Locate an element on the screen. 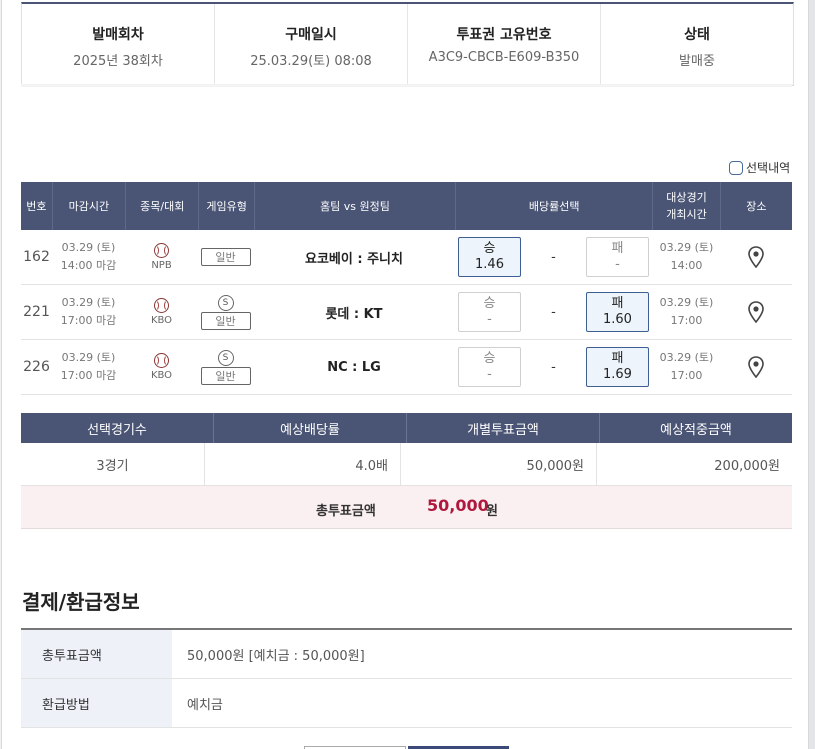  refund-row-method: 환급방법 예치금 is located at coordinates (406, 703).